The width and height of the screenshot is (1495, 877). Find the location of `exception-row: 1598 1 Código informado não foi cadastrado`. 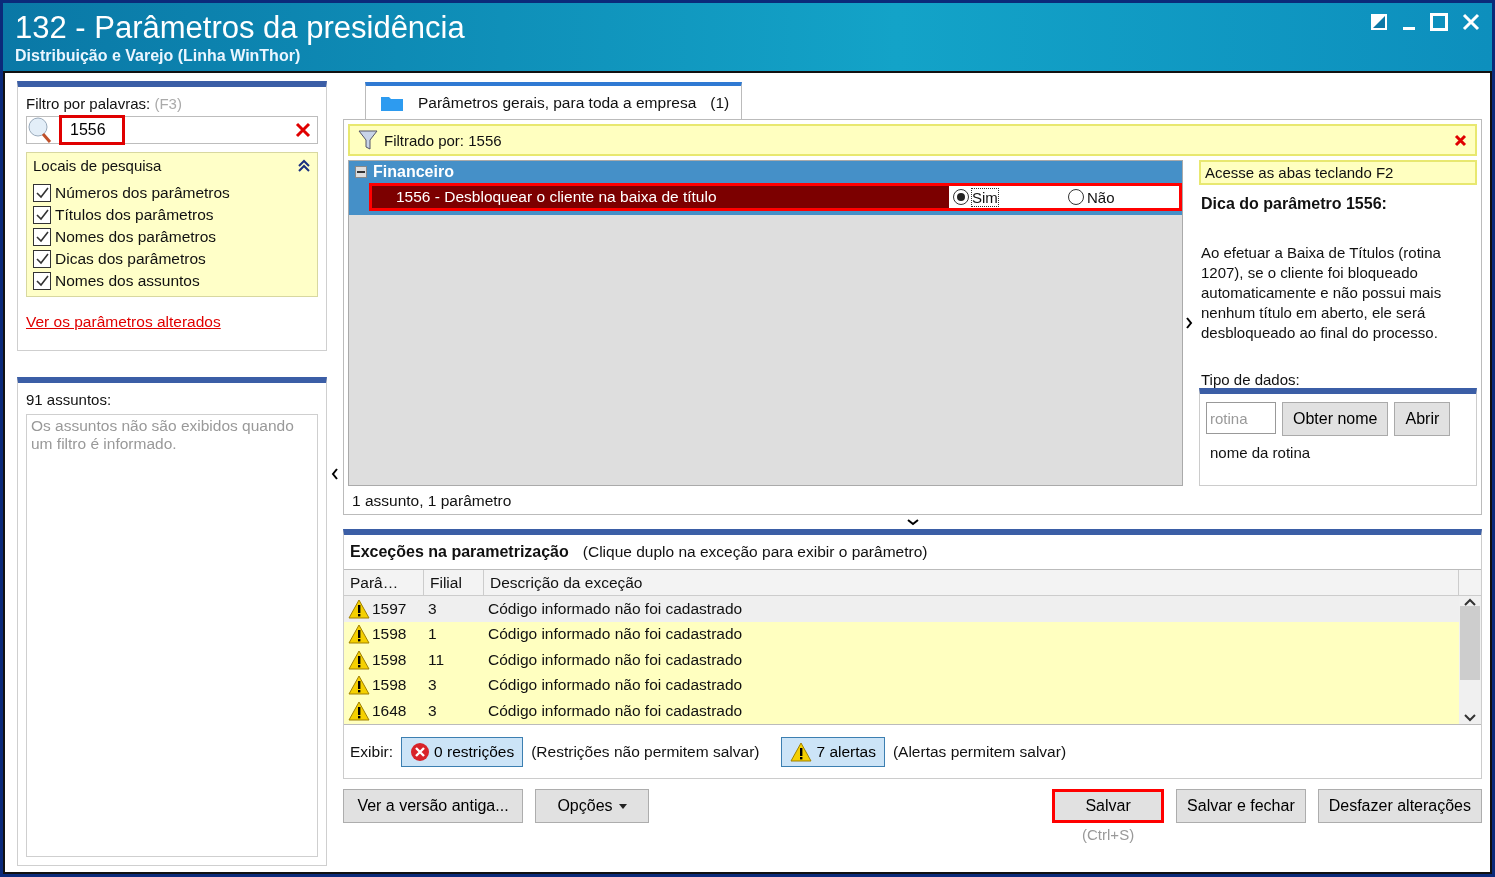

exception-row: 1598 1 Código informado não foi cadastrado is located at coordinates (901, 634).